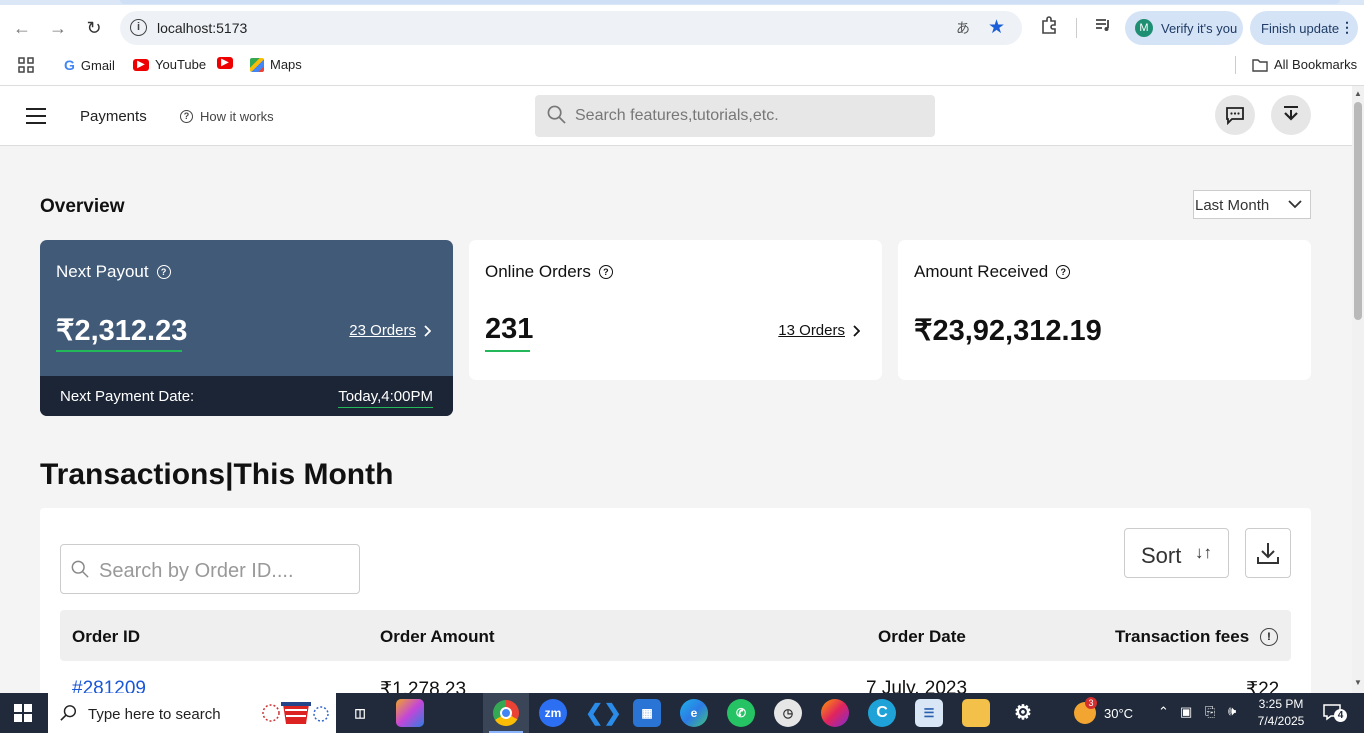  I want to click on reload-icon: ↻, so click(94, 28).